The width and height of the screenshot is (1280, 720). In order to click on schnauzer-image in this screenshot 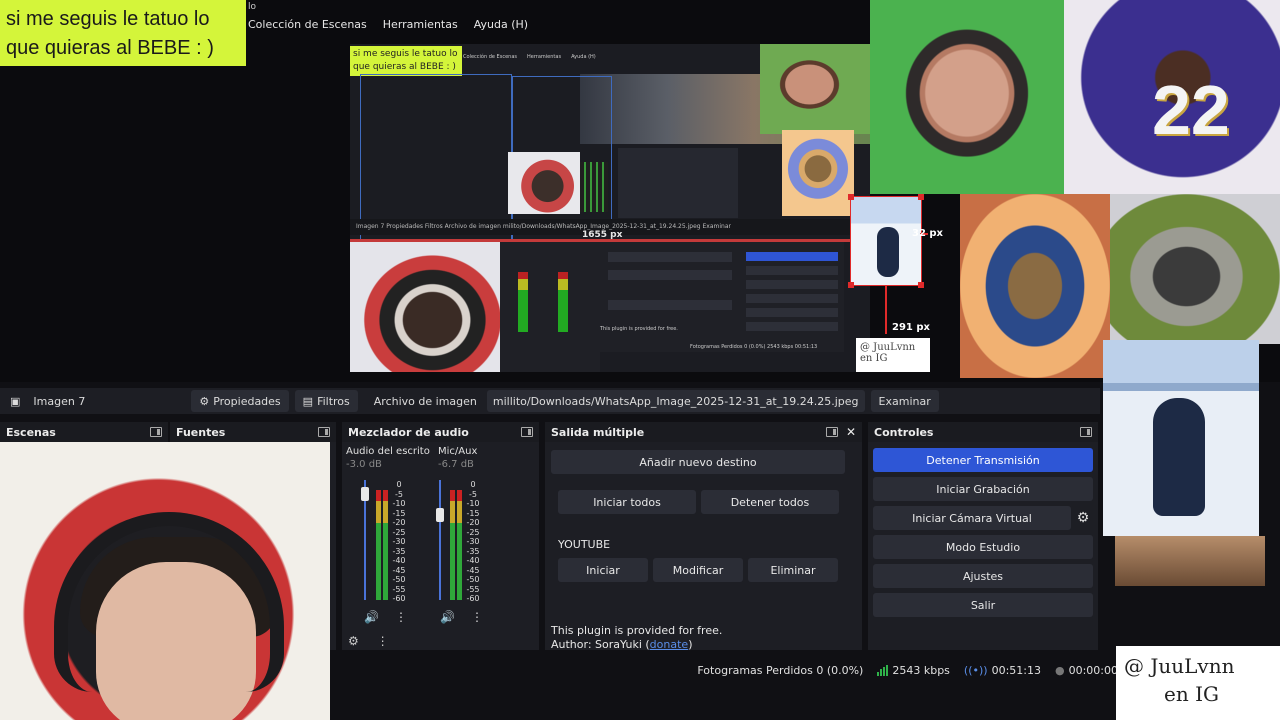, I will do `click(1195, 269)`.